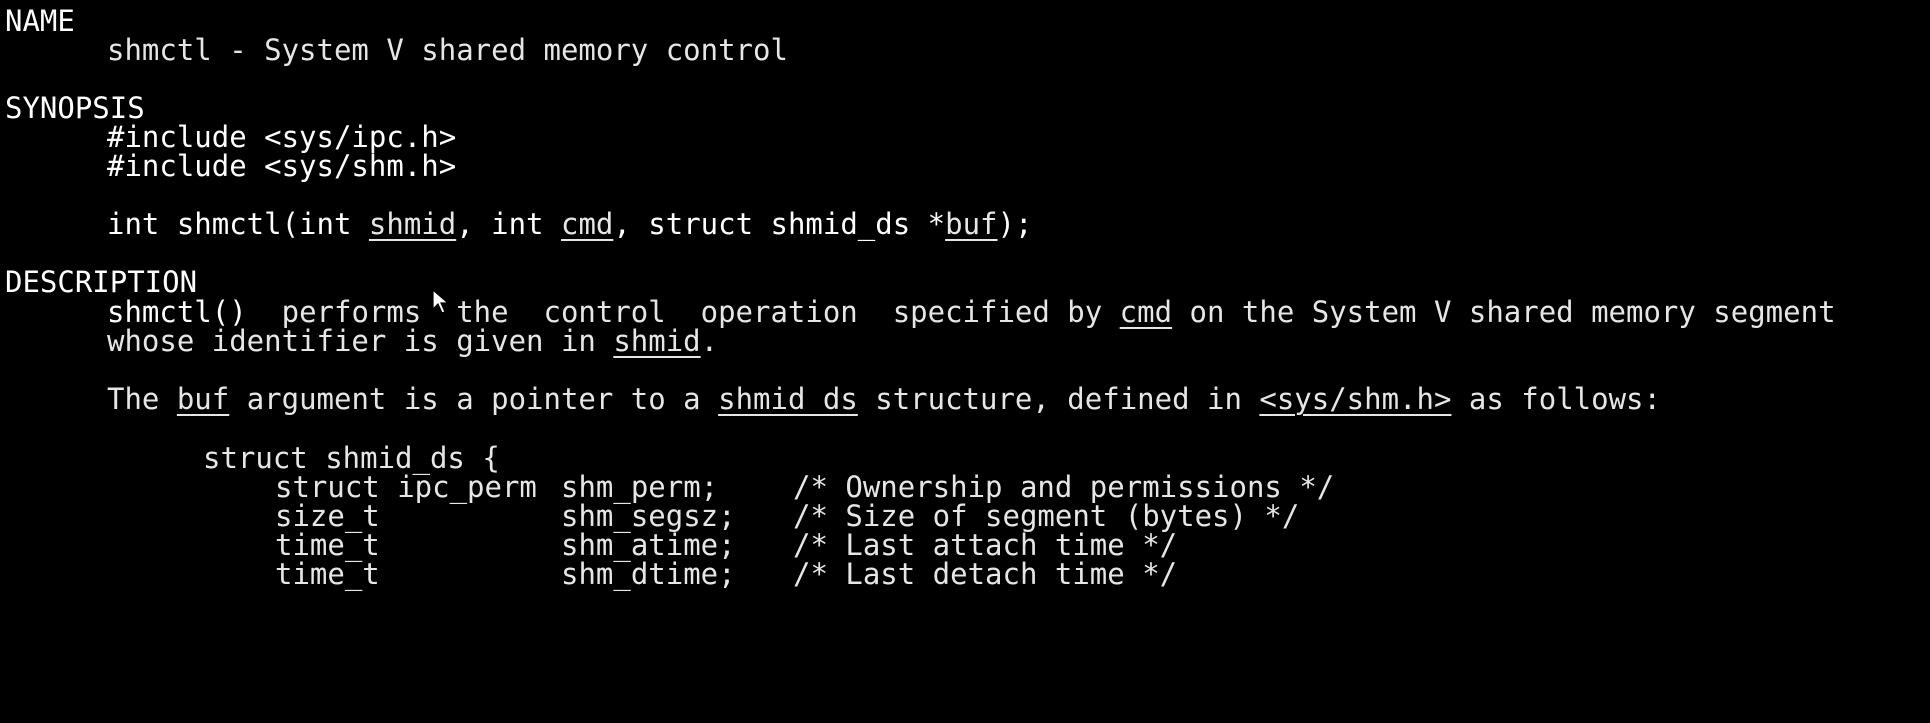  Describe the element at coordinates (474, 399) in the screenshot. I see `description-text: argument is a pointer to a` at that location.